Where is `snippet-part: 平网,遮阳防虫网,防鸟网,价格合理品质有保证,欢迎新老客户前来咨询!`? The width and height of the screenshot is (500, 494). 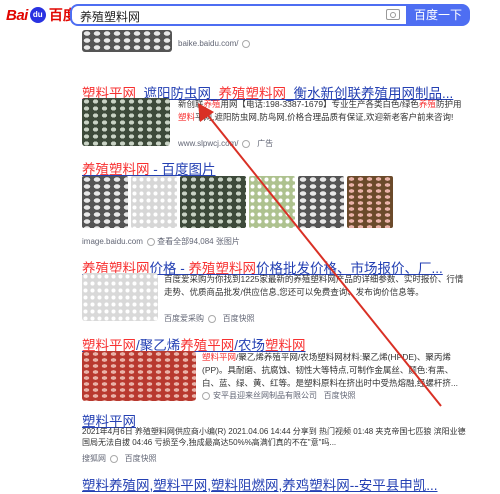
snippet-part: 平网,遮阳防虫网,防鸟网,价格合理品质有保证,欢迎新老客户前来咨询! is located at coordinates (324, 117).